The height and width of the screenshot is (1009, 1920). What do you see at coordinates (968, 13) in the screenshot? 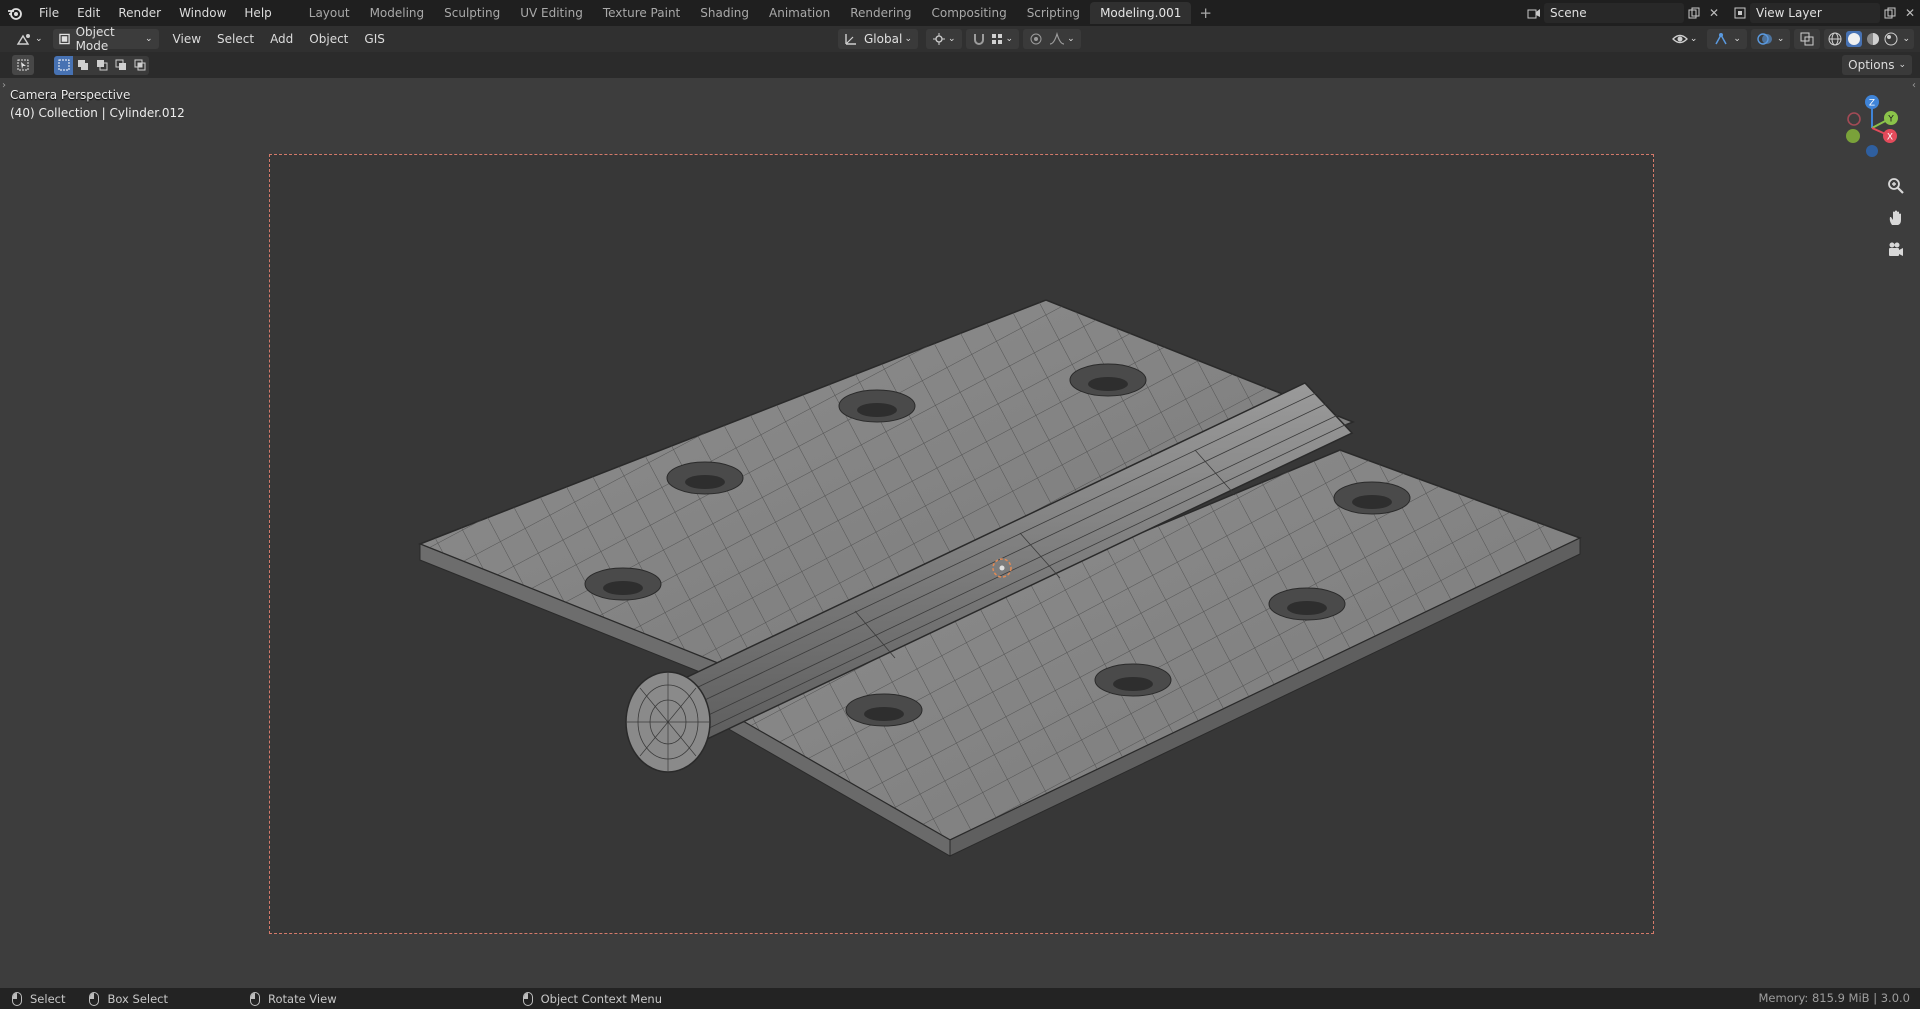
I see `tab-compositing: Compositing` at bounding box center [968, 13].